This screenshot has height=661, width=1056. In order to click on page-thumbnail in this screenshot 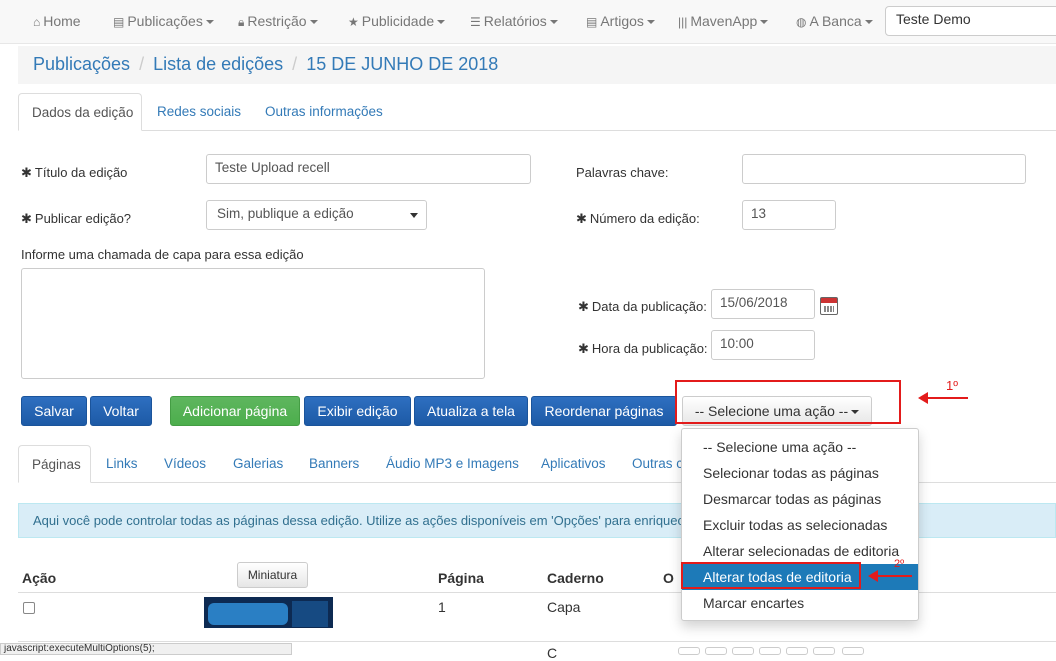, I will do `click(268, 617)`.